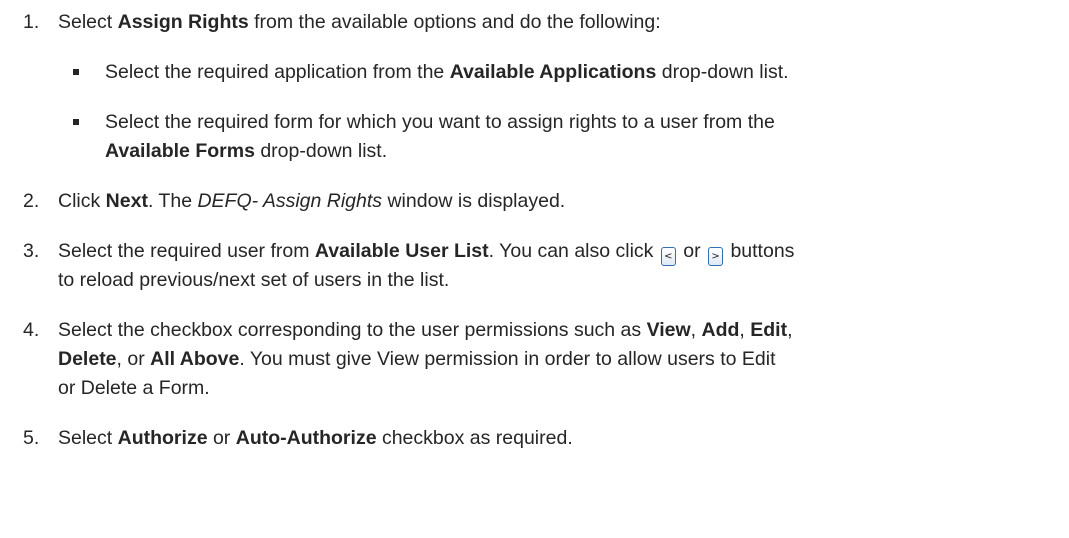  I want to click on step-1-number: 1., so click(31, 22).